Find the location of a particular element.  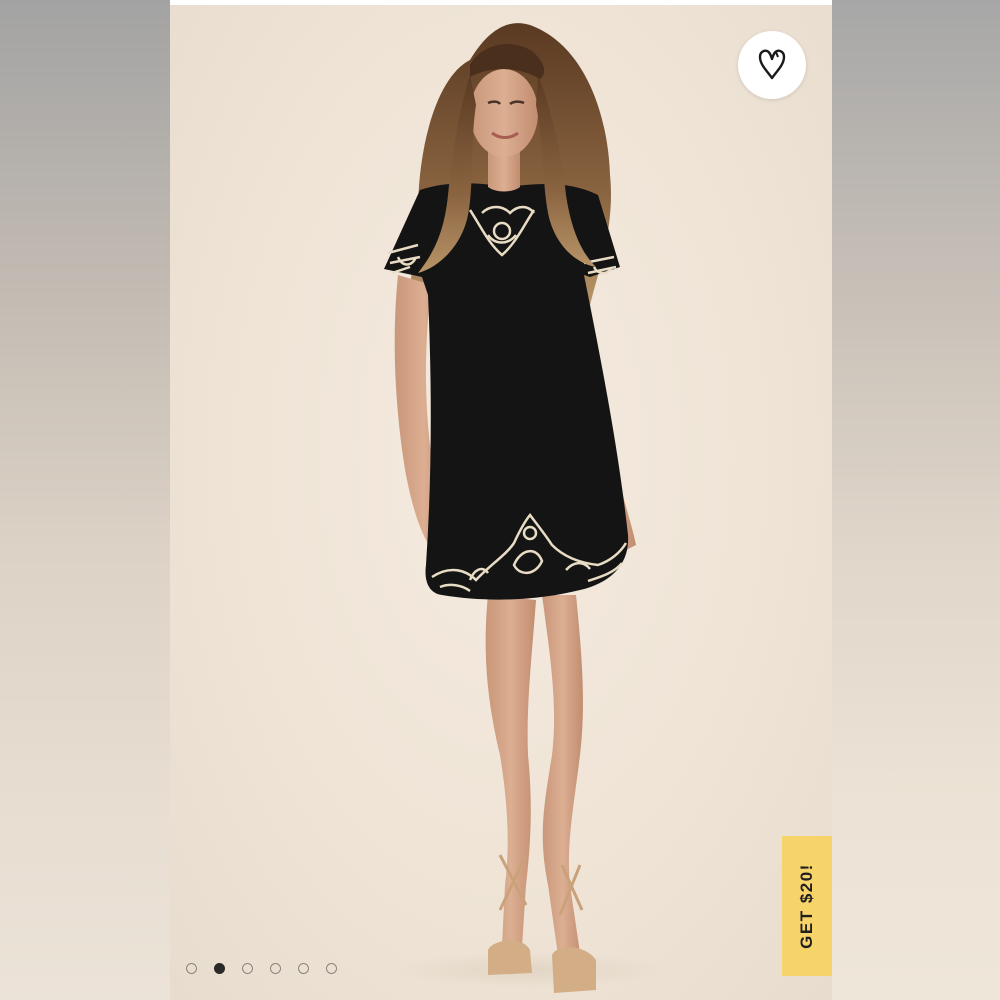

favorite-button is located at coordinates (772, 65).